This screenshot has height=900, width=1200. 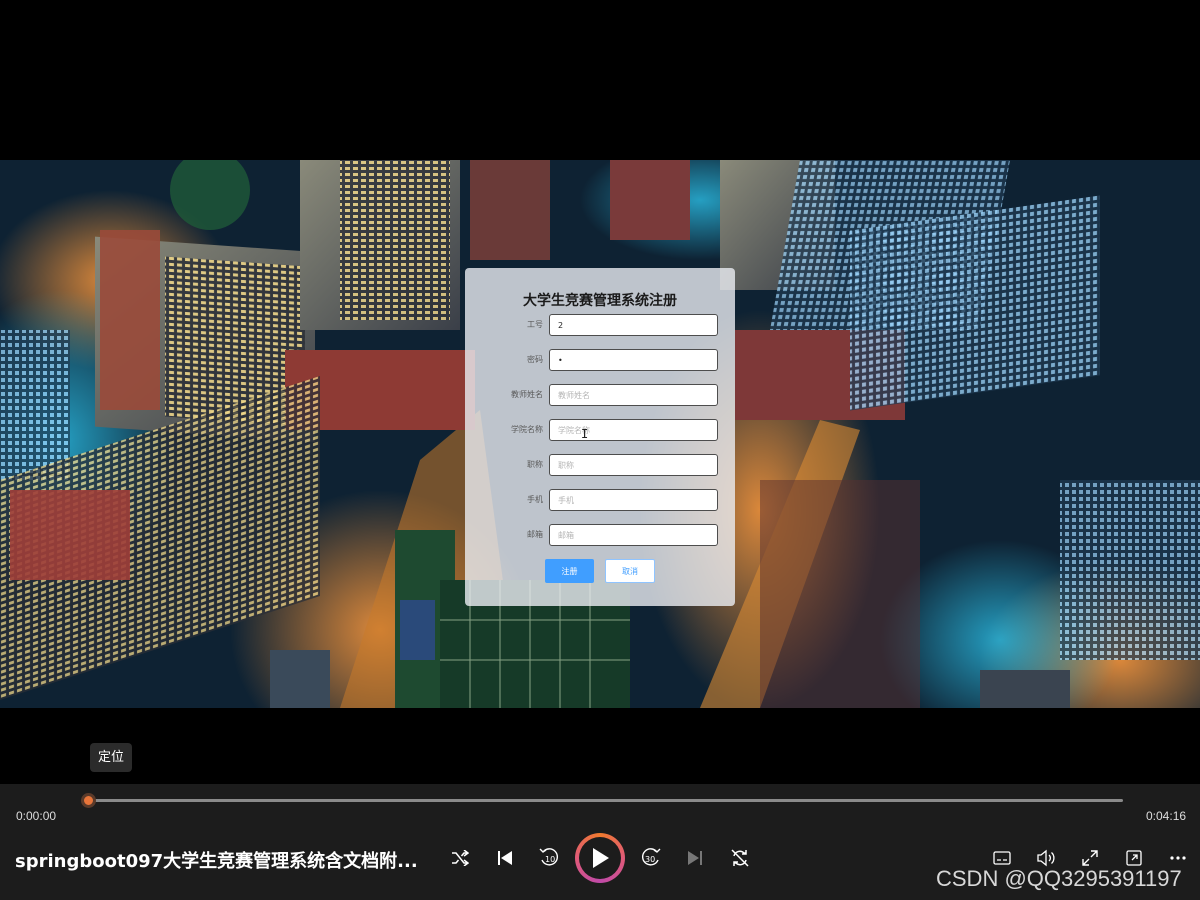 I want to click on total-time: 0:04:16, so click(x=1166, y=816).